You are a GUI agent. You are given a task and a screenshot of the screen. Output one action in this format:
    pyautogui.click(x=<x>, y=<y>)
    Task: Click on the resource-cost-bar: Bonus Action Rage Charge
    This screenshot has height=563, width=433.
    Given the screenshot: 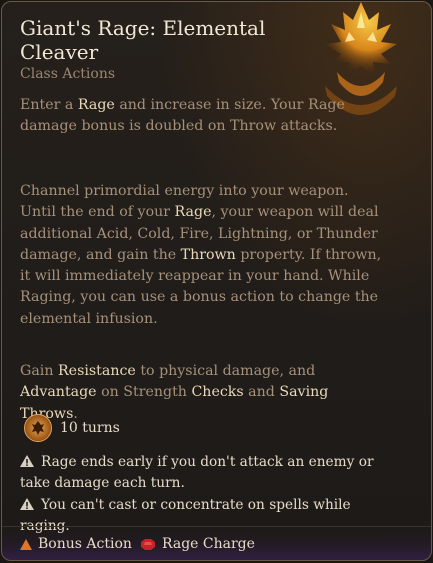 What is the action you would take?
    pyautogui.click(x=216, y=543)
    